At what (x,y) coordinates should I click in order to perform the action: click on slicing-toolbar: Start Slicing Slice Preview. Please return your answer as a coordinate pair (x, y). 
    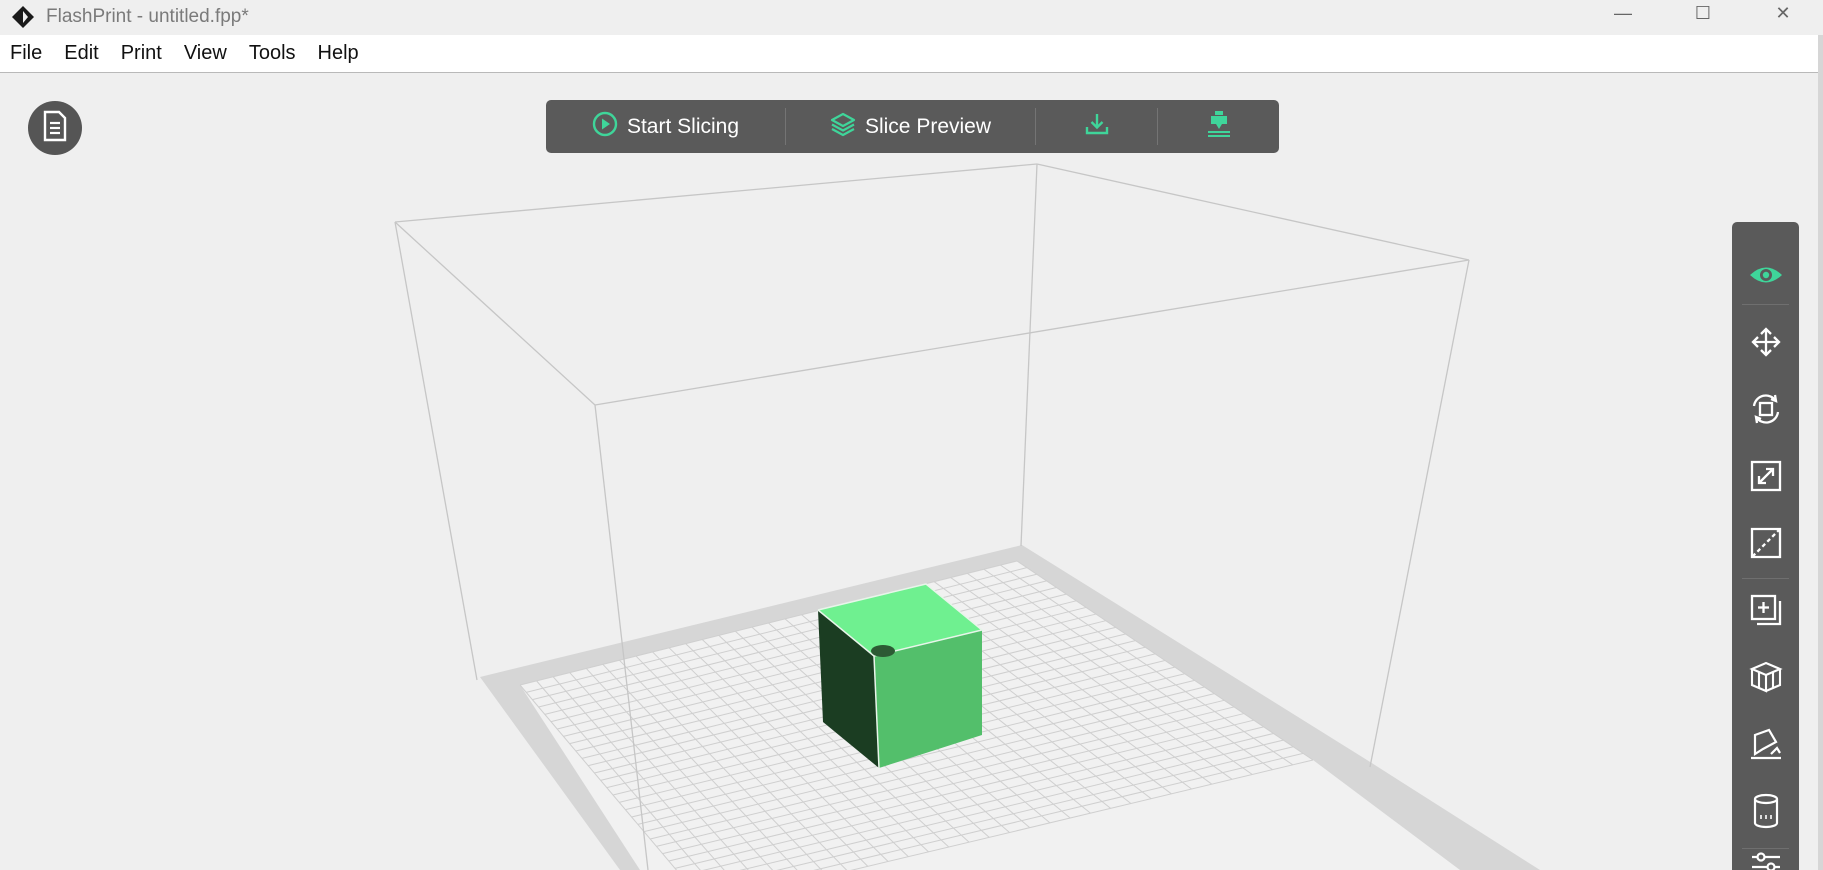
    Looking at the image, I should click on (912, 126).